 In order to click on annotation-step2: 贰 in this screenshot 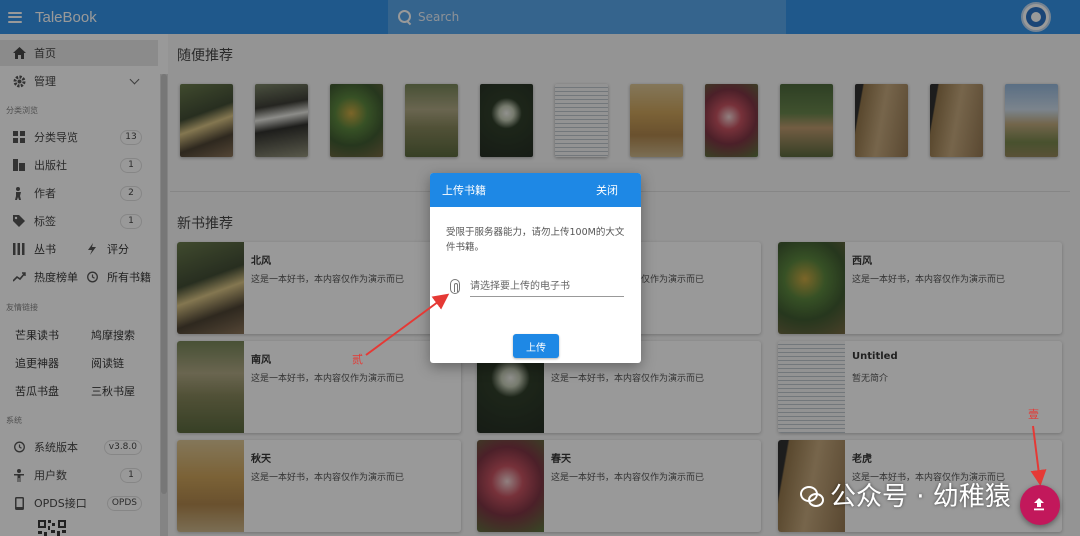, I will do `click(357, 359)`.